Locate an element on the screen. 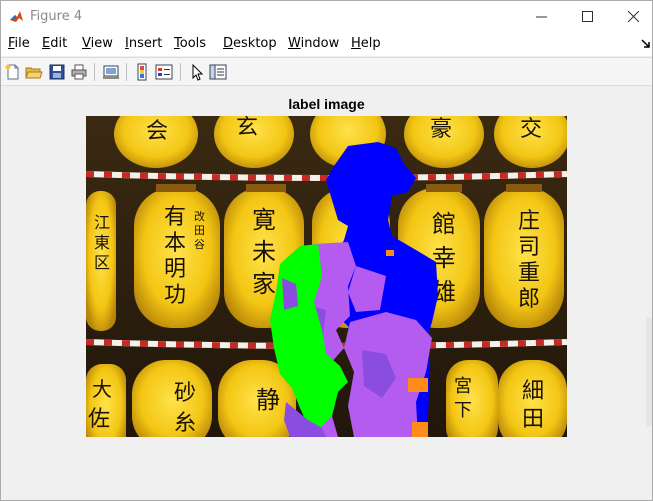 The image size is (653, 501). edit-plot-icon is located at coordinates (197, 72).